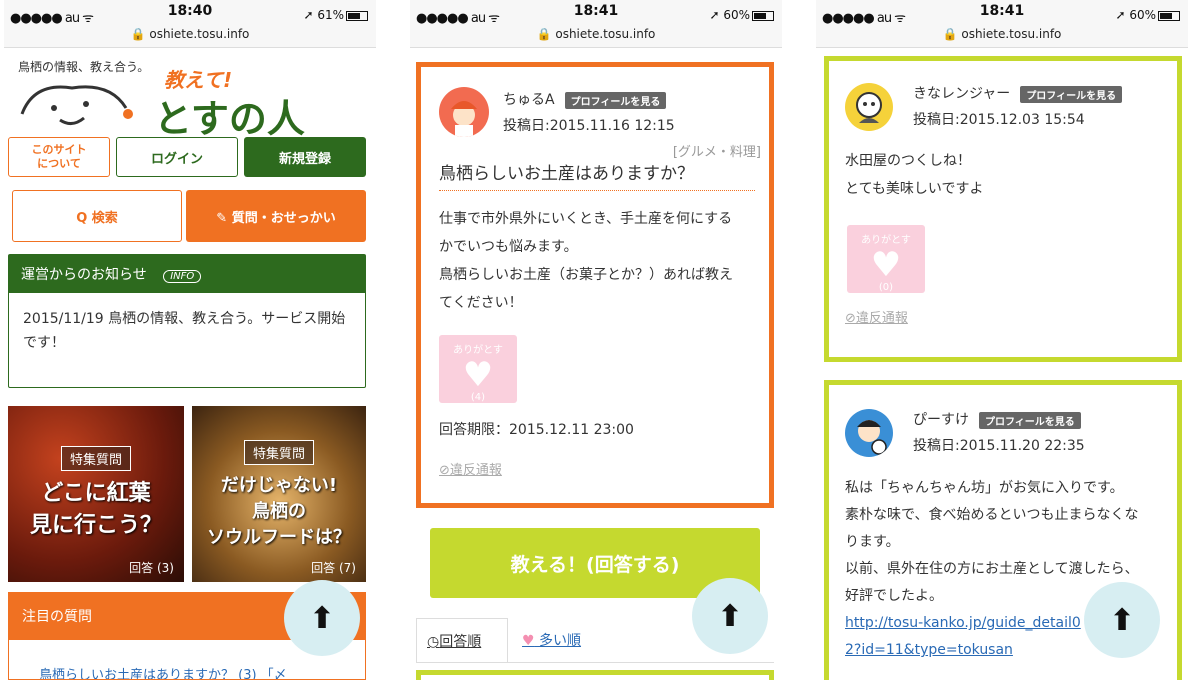 The image size is (1188, 680). Describe the element at coordinates (886, 287) in the screenshot. I see `thanks-count: (0)` at that location.